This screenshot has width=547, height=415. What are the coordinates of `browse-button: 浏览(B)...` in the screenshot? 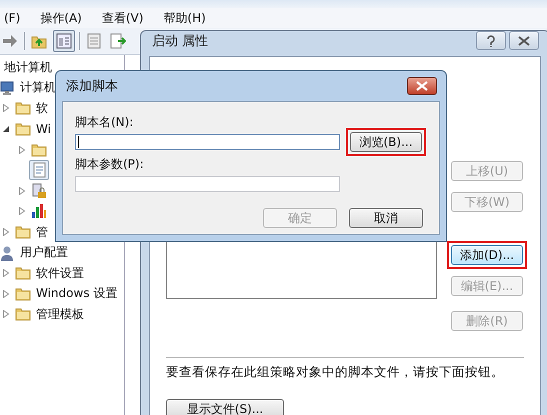 It's located at (386, 142).